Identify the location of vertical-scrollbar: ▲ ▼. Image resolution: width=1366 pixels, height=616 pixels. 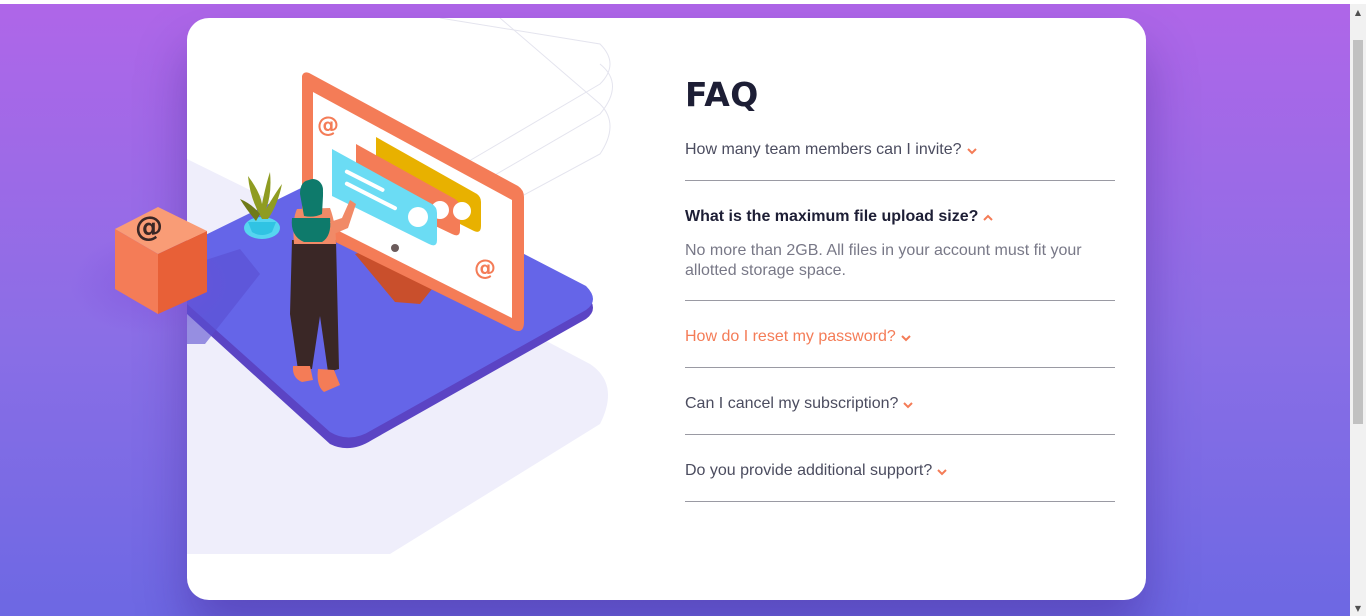
(1358, 310).